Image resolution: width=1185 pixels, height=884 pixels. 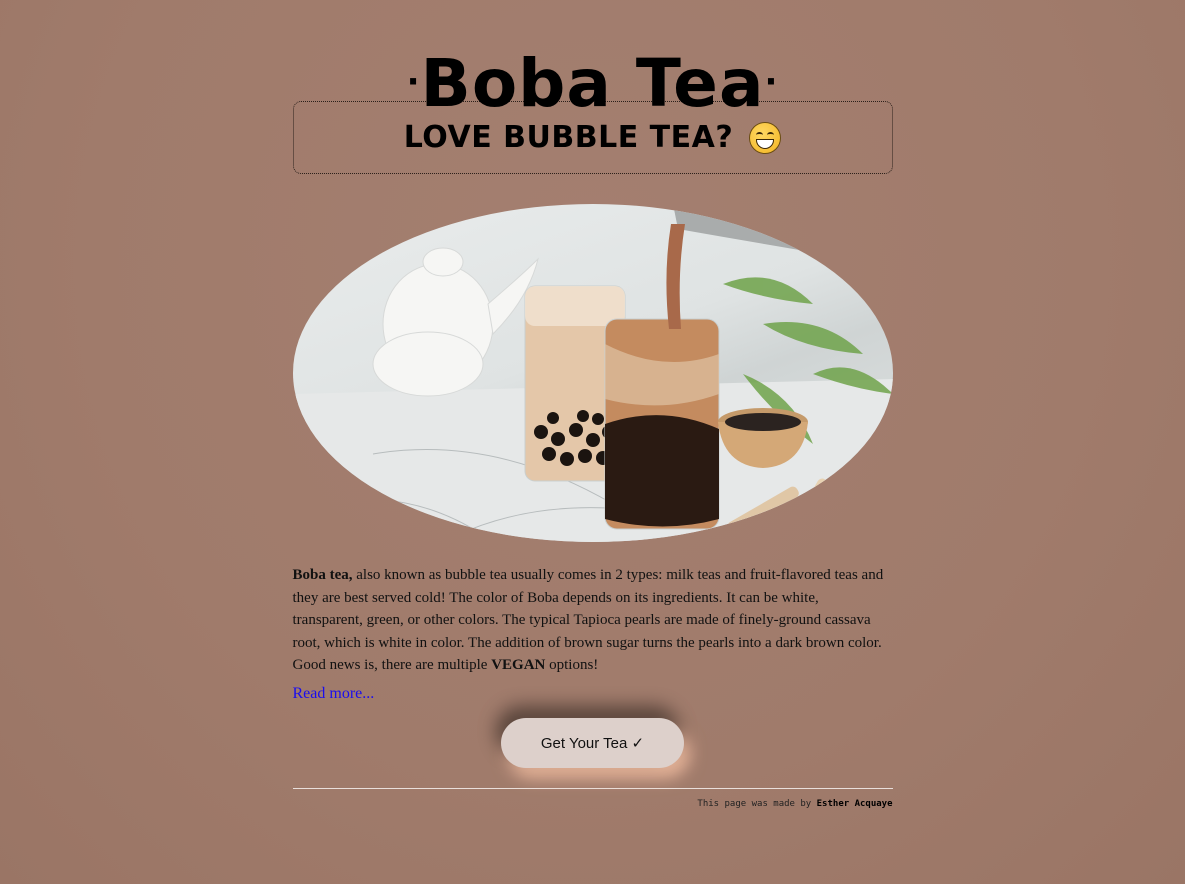 What do you see at coordinates (765, 137) in the screenshot?
I see `grinning-face-icon` at bounding box center [765, 137].